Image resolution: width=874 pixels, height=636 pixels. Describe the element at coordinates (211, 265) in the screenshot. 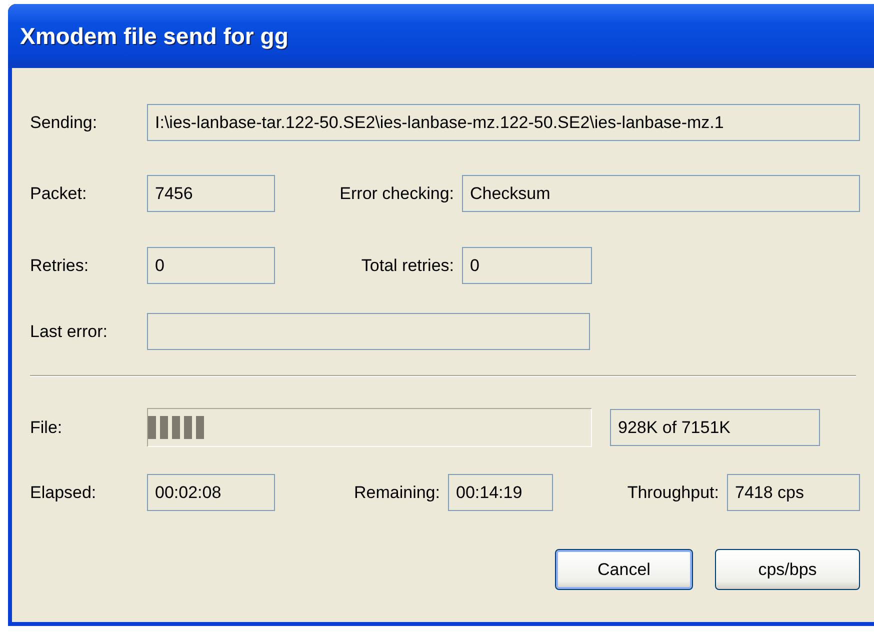

I see `retries-field: 0` at that location.